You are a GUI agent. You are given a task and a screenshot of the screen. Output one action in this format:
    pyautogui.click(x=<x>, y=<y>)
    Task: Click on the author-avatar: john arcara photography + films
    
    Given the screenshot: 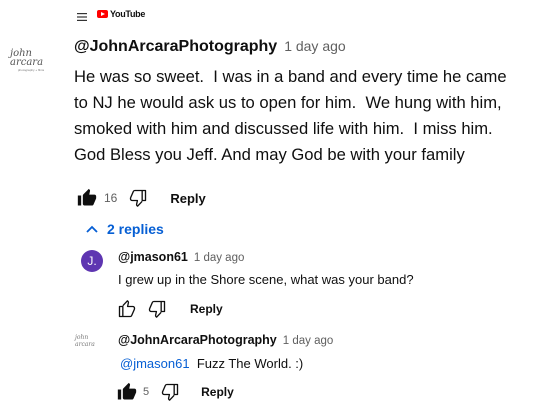 What is the action you would take?
    pyautogui.click(x=31, y=60)
    